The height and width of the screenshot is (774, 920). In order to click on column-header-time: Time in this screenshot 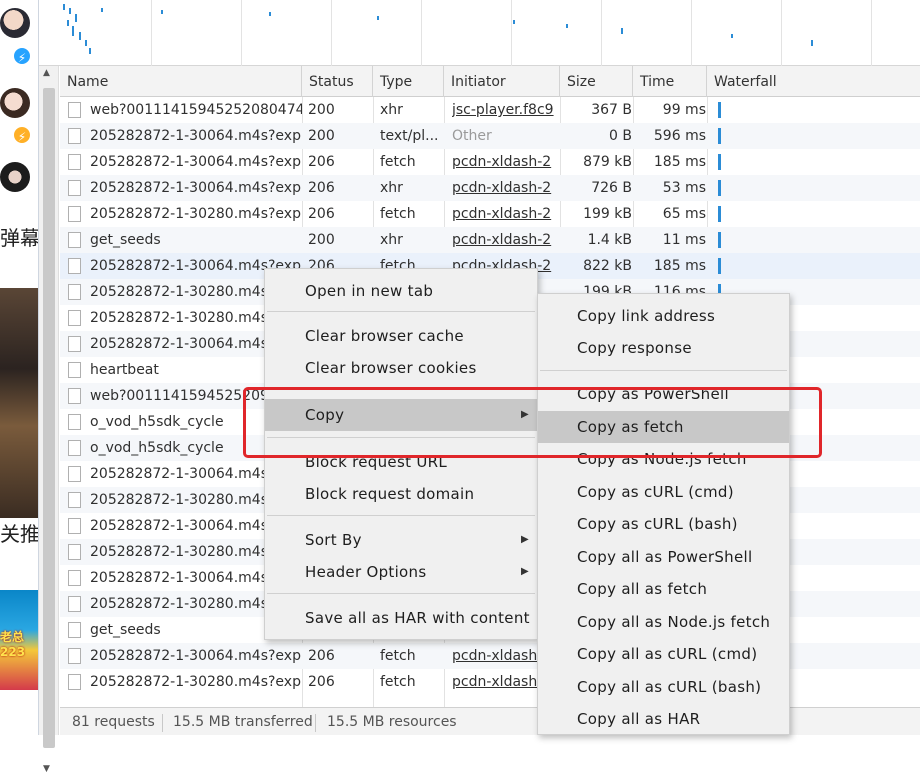, I will do `click(670, 81)`.